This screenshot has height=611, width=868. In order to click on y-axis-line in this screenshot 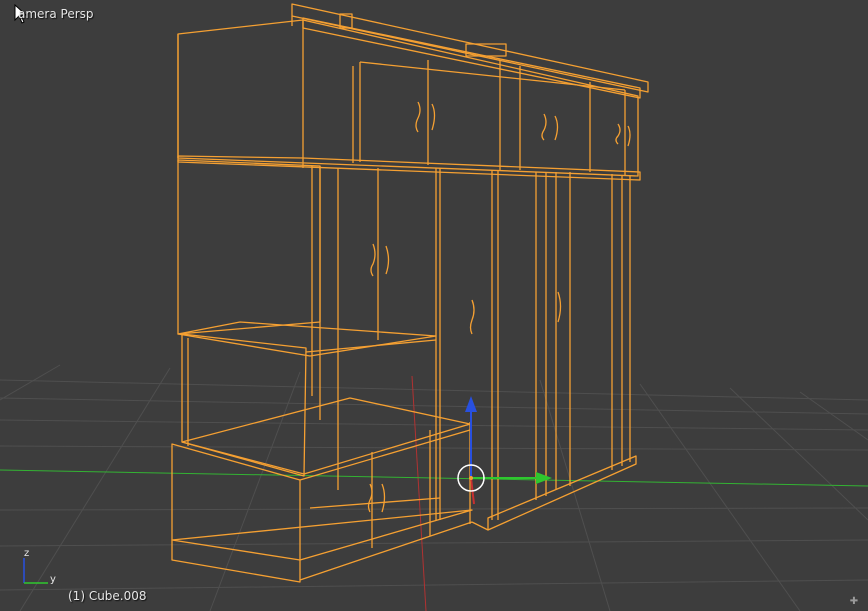, I will do `click(434, 478)`.